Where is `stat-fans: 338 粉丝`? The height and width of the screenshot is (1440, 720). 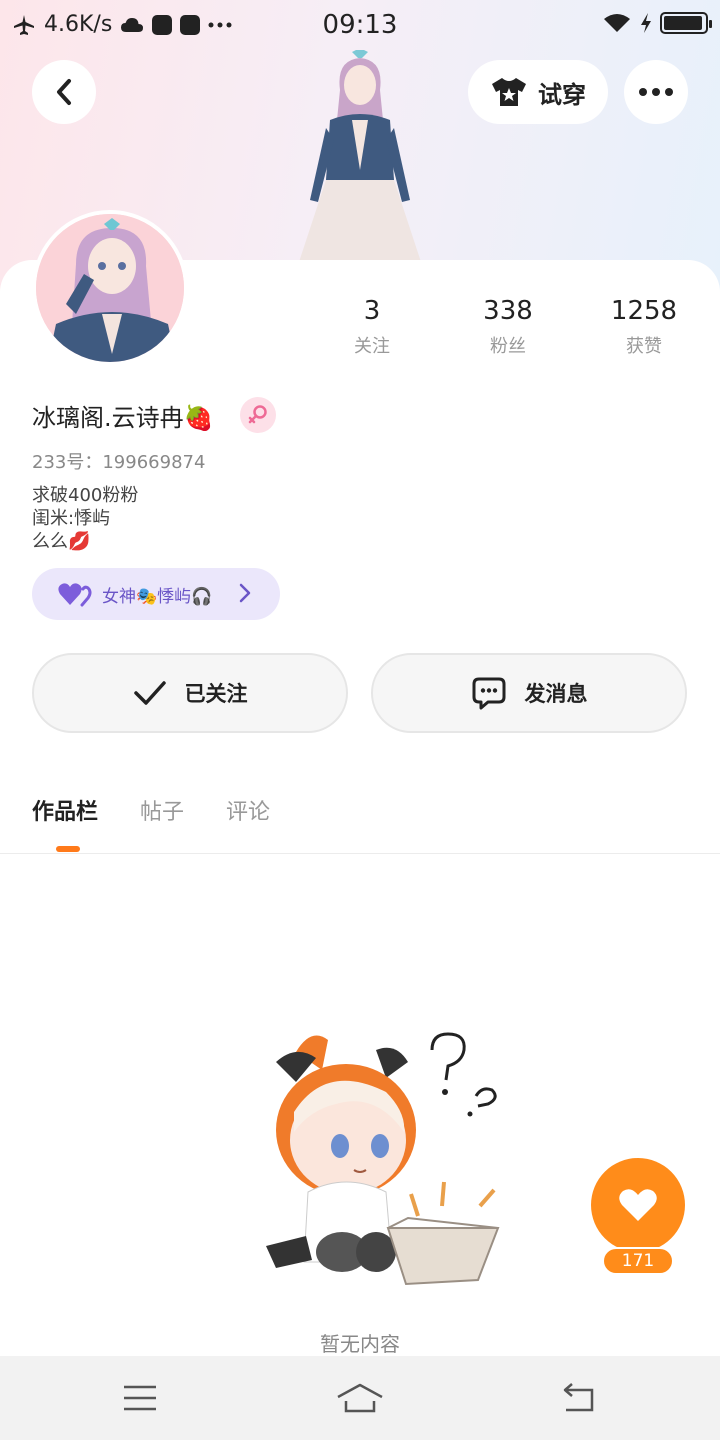 stat-fans: 338 粉丝 is located at coordinates (508, 327).